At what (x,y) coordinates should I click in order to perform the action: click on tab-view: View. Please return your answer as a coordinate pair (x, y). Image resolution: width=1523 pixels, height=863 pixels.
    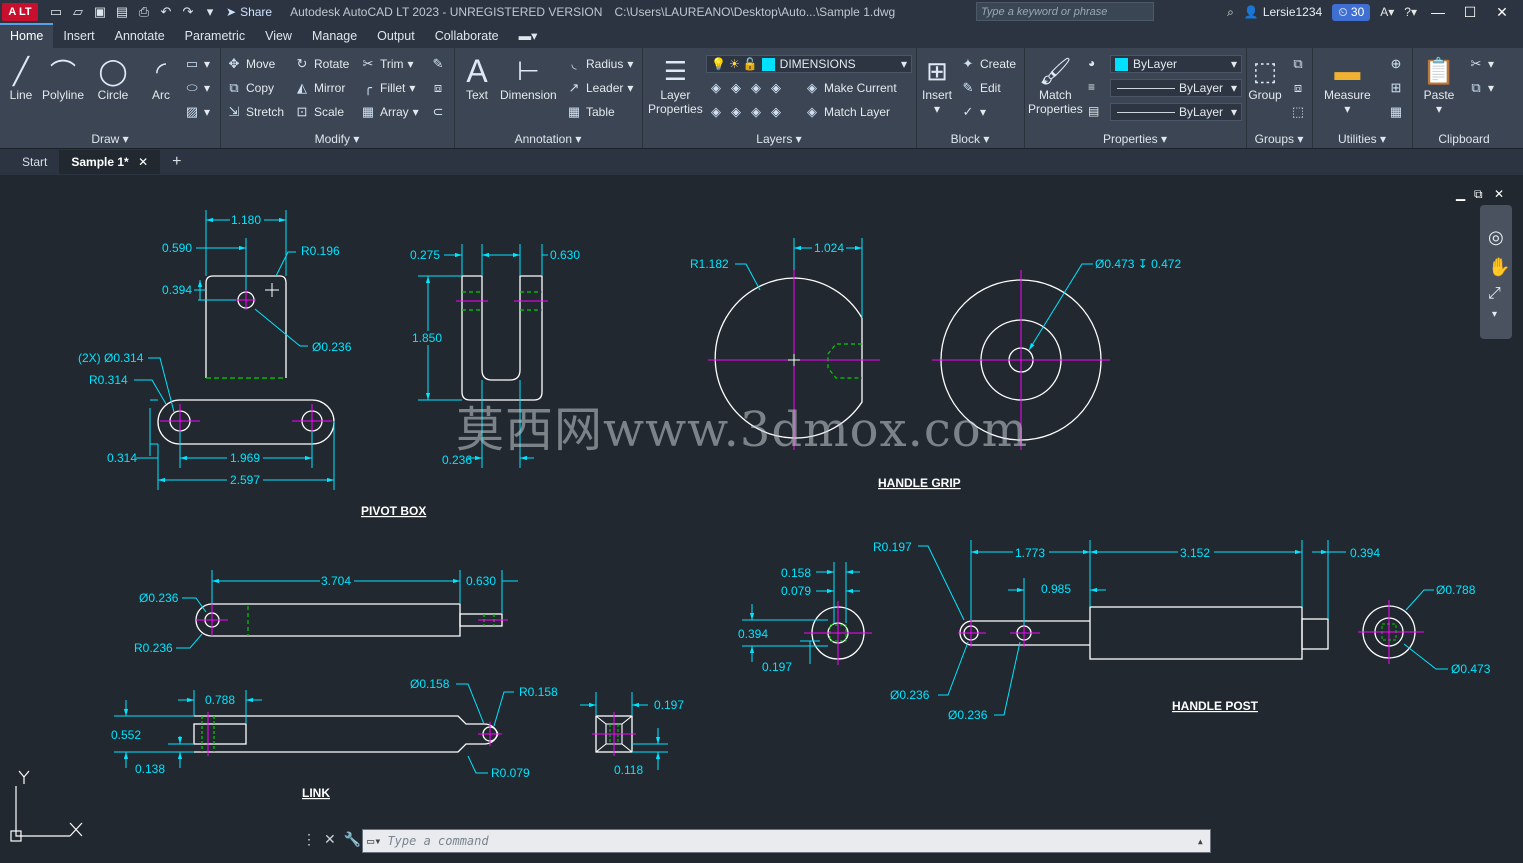
    Looking at the image, I should click on (278, 36).